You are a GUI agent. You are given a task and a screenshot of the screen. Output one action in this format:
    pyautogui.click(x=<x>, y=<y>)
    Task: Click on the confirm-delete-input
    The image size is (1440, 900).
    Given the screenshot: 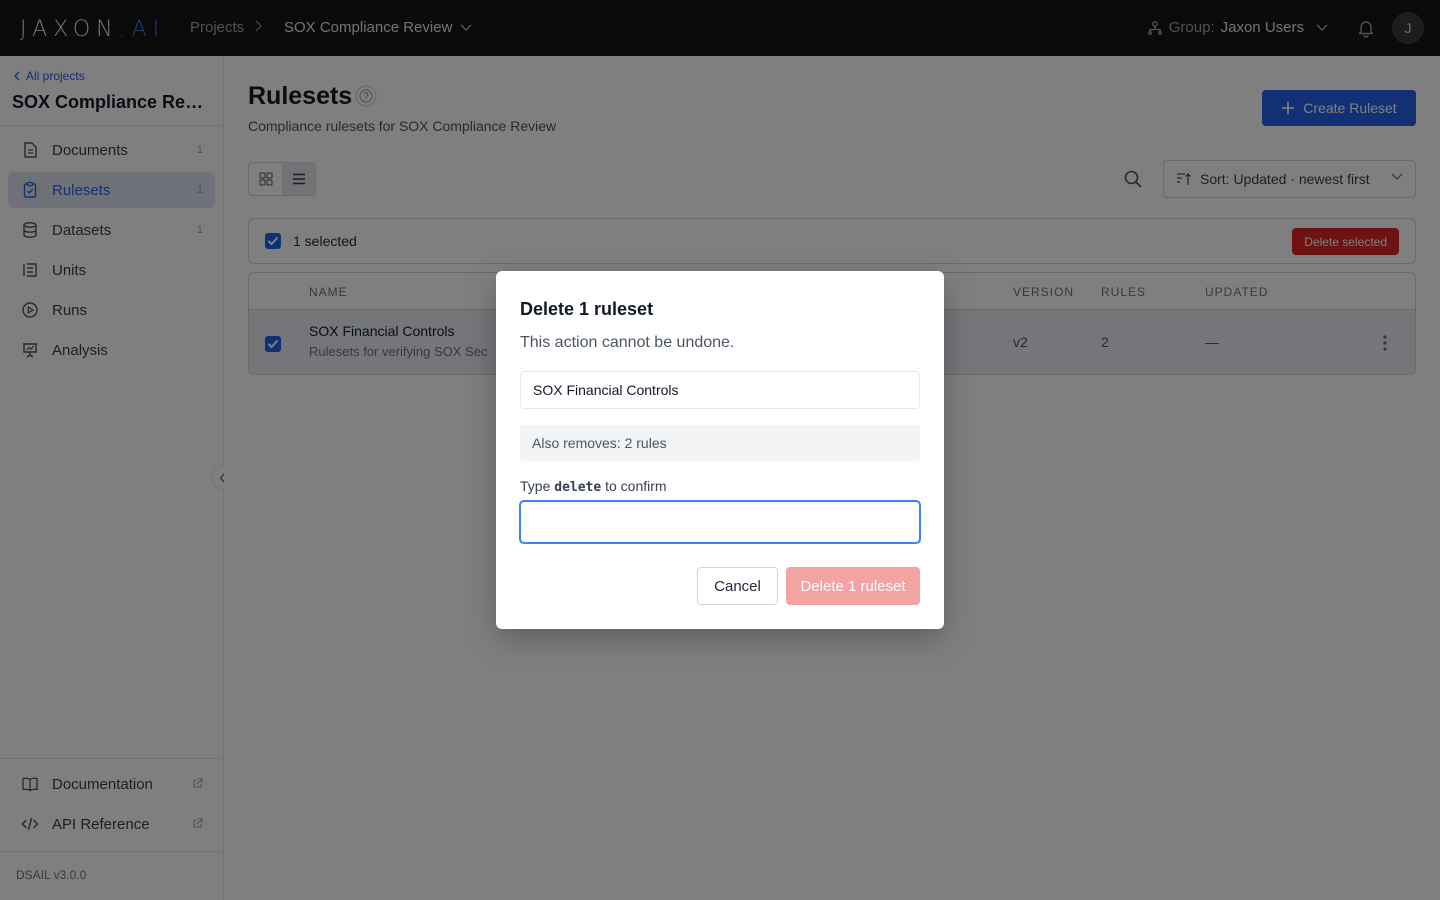 What is the action you would take?
    pyautogui.click(x=720, y=522)
    